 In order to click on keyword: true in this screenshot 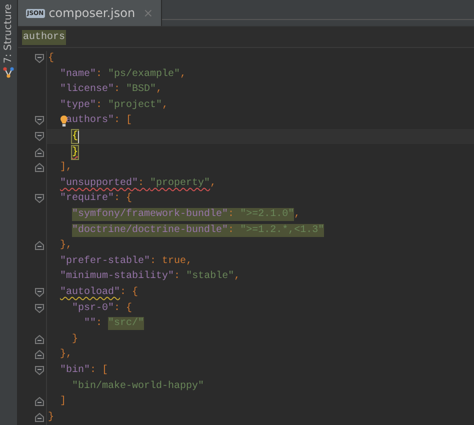, I will do `click(174, 261)`.